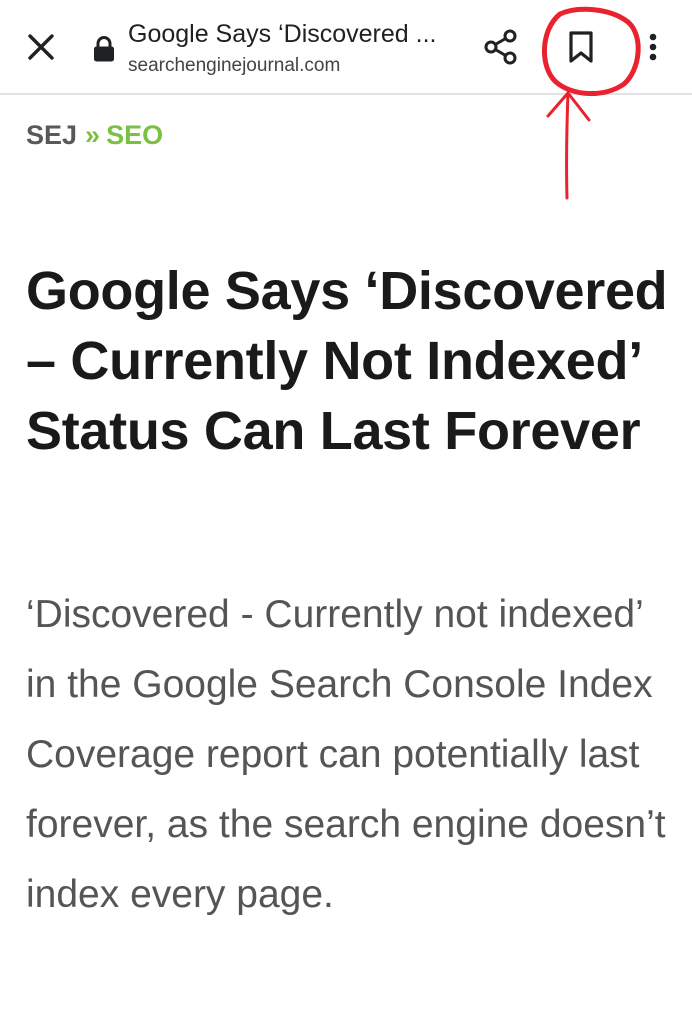 Image resolution: width=692 pixels, height=1024 pixels. Describe the element at coordinates (134, 135) in the screenshot. I see `breadcrumb-category-link: SEO` at that location.